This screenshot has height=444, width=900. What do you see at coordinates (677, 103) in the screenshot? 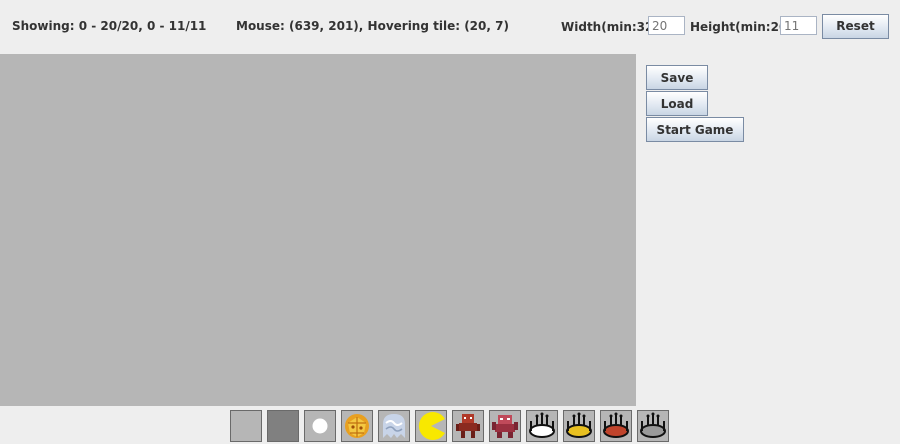
I see `load-button: Load` at bounding box center [677, 103].